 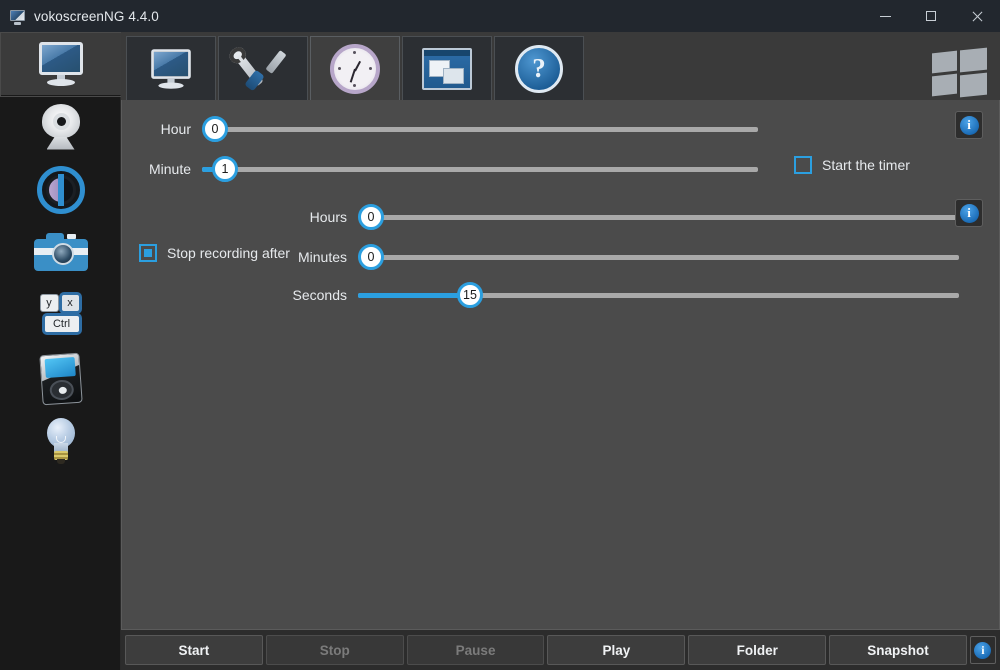 I want to click on close-icon, so click(x=977, y=16).